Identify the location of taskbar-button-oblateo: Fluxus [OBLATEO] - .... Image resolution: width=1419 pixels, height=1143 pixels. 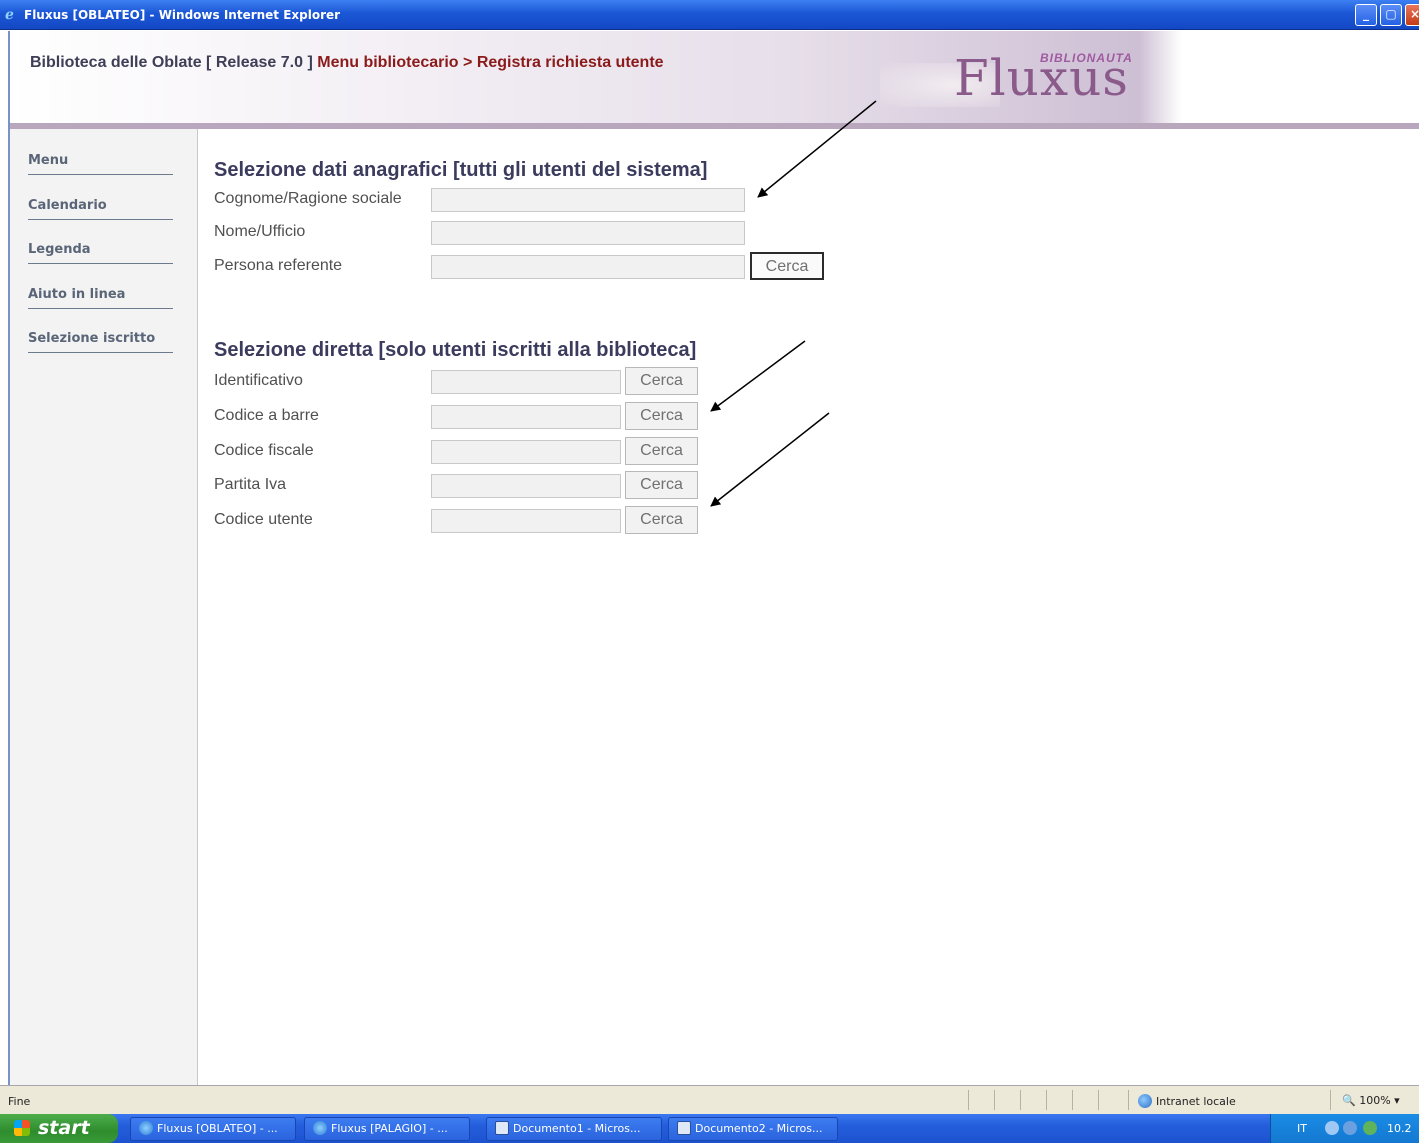
(213, 1129).